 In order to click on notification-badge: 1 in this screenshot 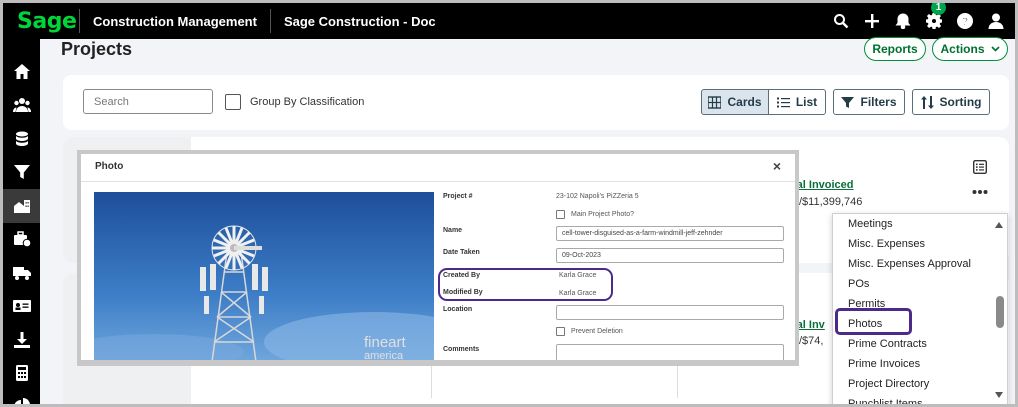, I will do `click(938, 9)`.